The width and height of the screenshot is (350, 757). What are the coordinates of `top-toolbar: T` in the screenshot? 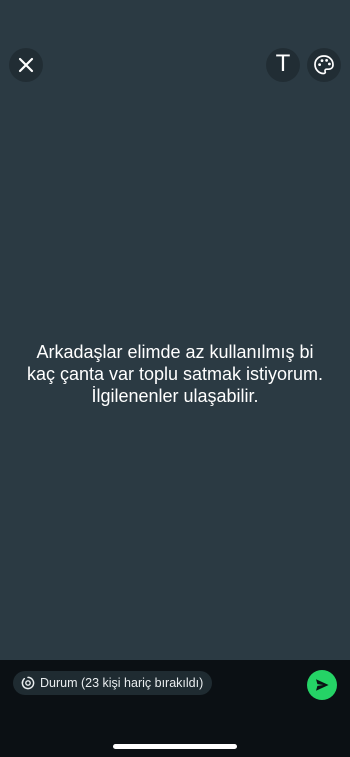 It's located at (175, 50).